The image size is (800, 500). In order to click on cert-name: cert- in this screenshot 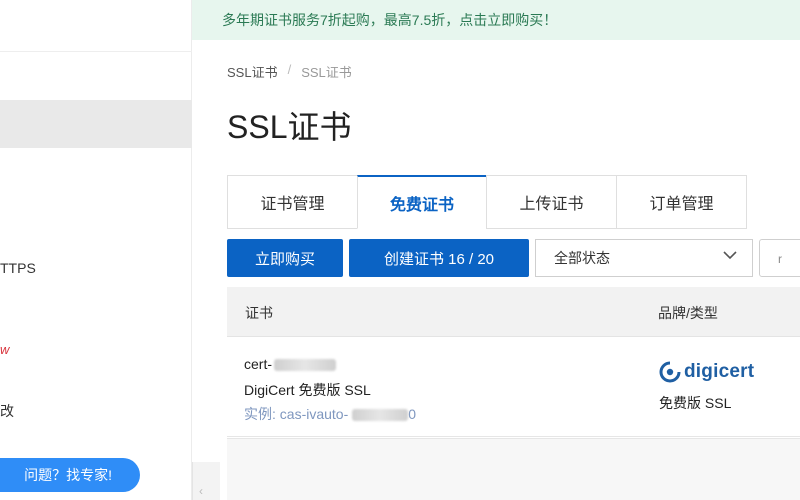, I will do `click(290, 364)`.